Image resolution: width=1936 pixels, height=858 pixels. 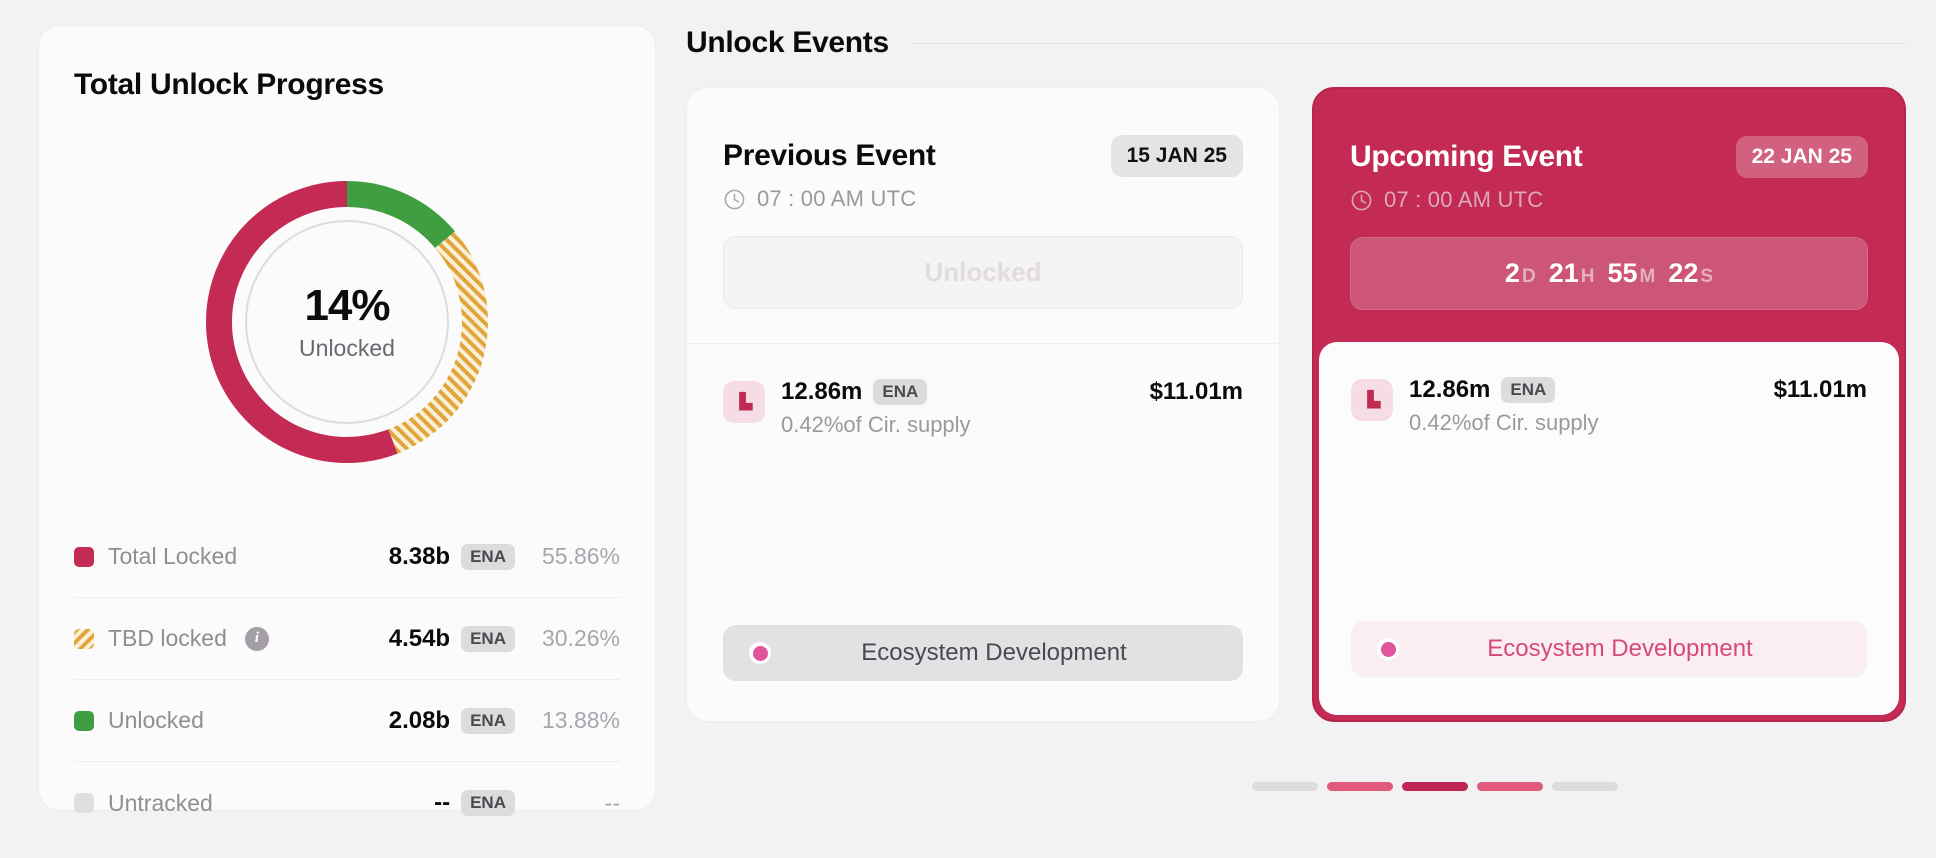 What do you see at coordinates (580, 556) in the screenshot?
I see `legend-percent: 55.86%` at bounding box center [580, 556].